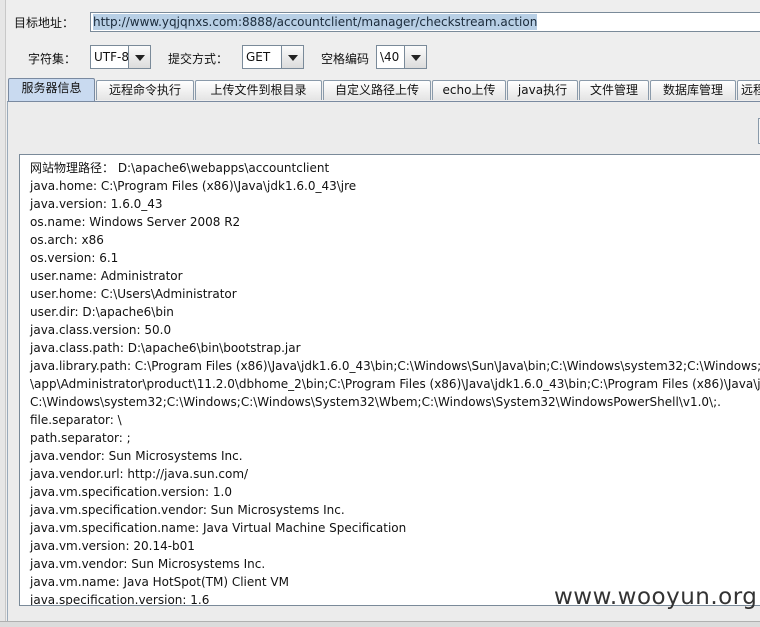 The height and width of the screenshot is (627, 760). Describe the element at coordinates (44, 23) in the screenshot. I see `target-url-label: 目标地址：` at that location.